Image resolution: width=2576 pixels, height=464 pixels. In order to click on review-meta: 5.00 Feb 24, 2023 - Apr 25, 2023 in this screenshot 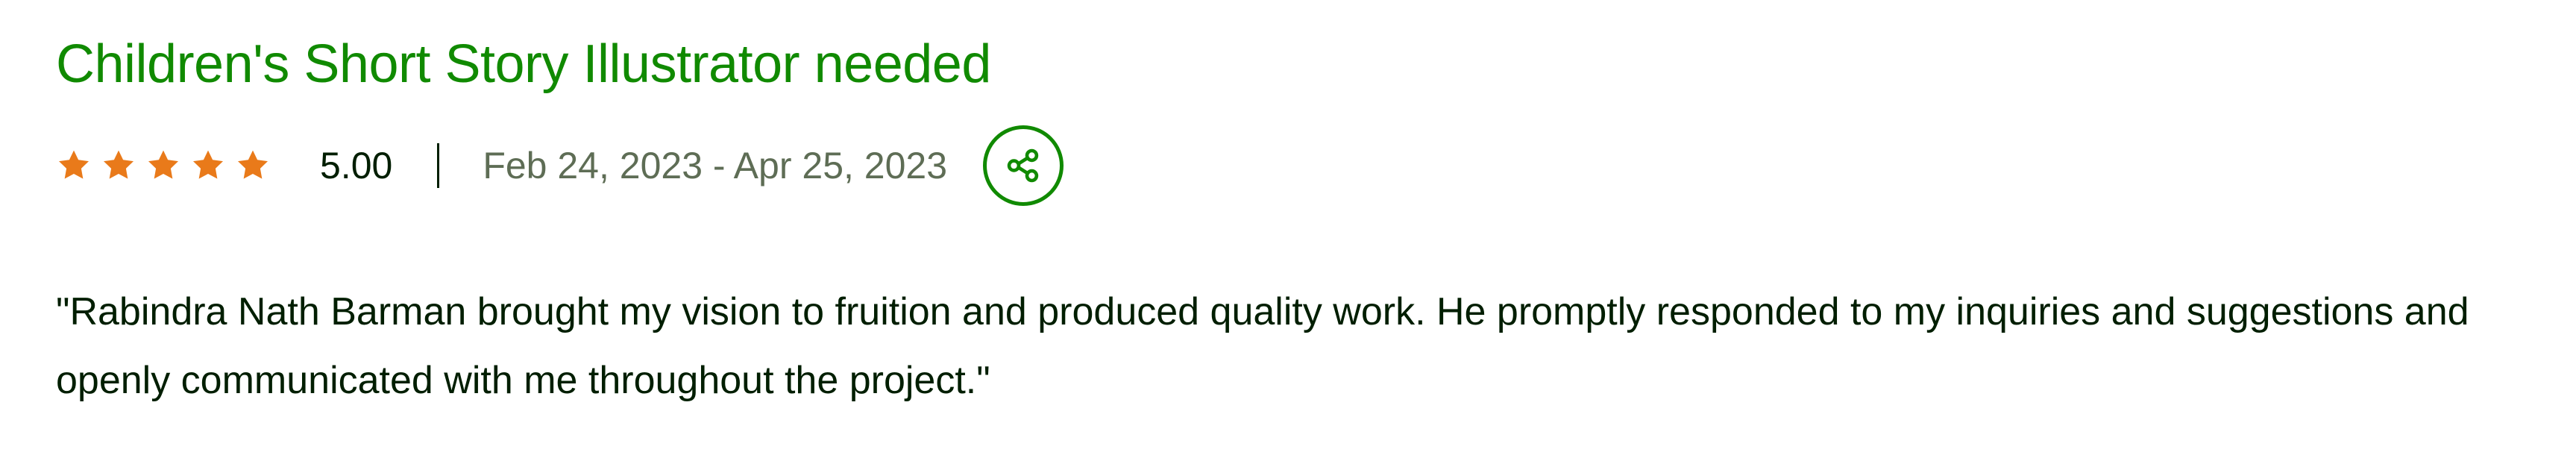, I will do `click(560, 165)`.